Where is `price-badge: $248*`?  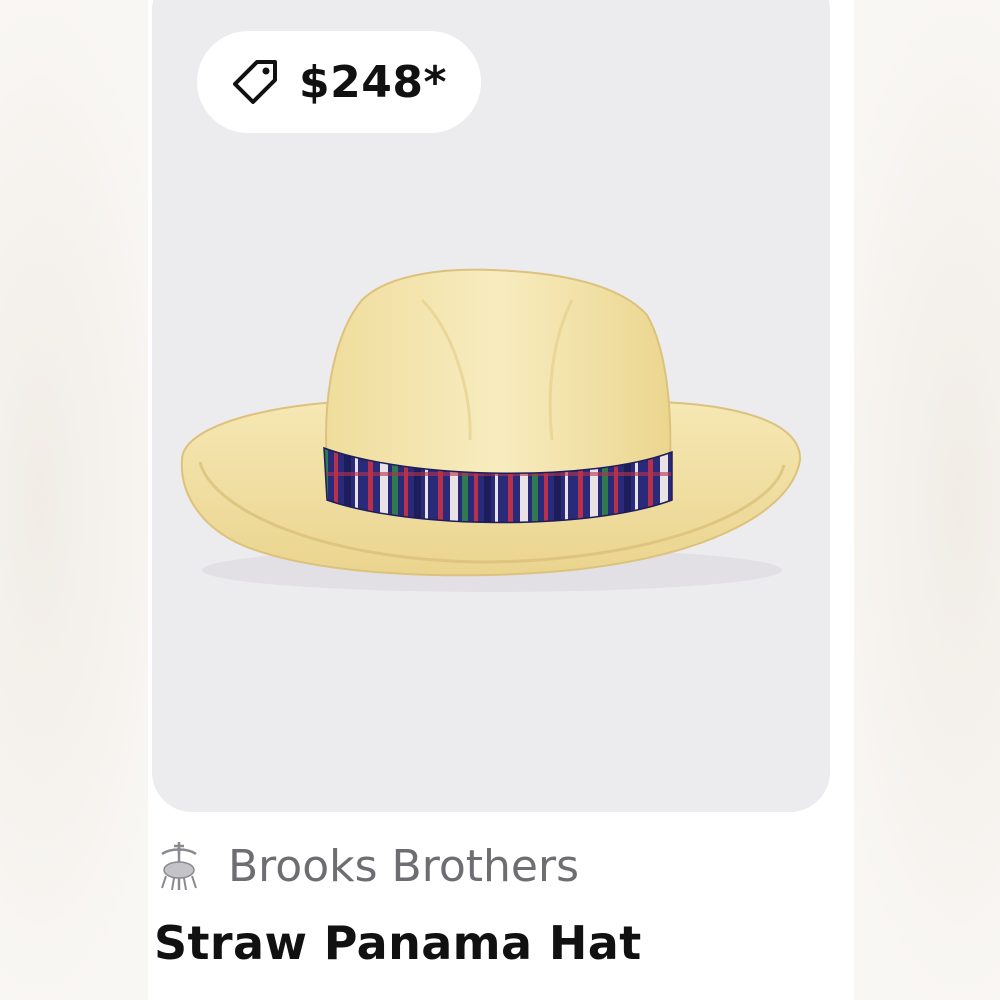 price-badge: $248* is located at coordinates (339, 82).